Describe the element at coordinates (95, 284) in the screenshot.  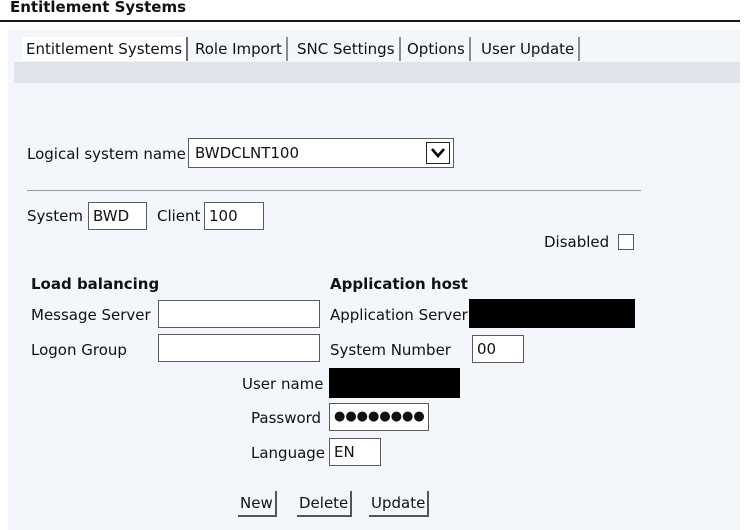
I see `load-balancing-heading: Load balancing` at that location.